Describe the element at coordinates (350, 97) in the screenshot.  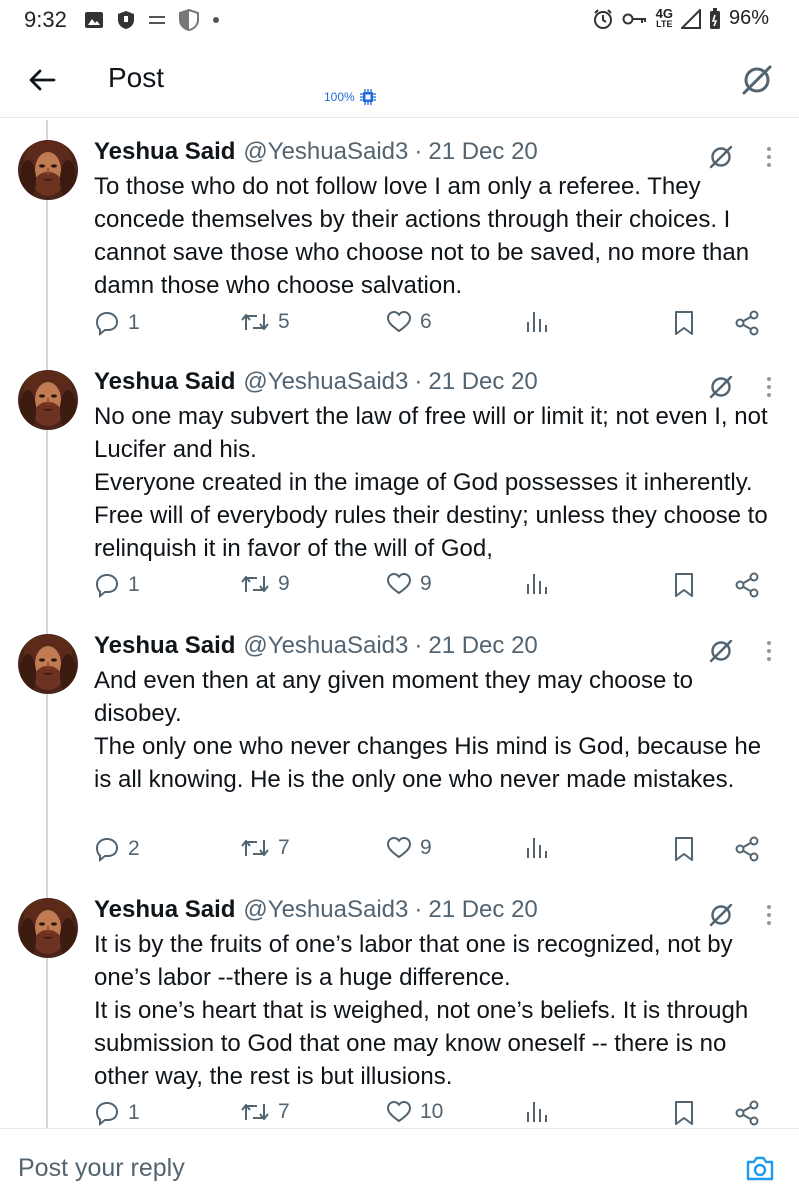
I see `cpu-badge: 100%` at that location.